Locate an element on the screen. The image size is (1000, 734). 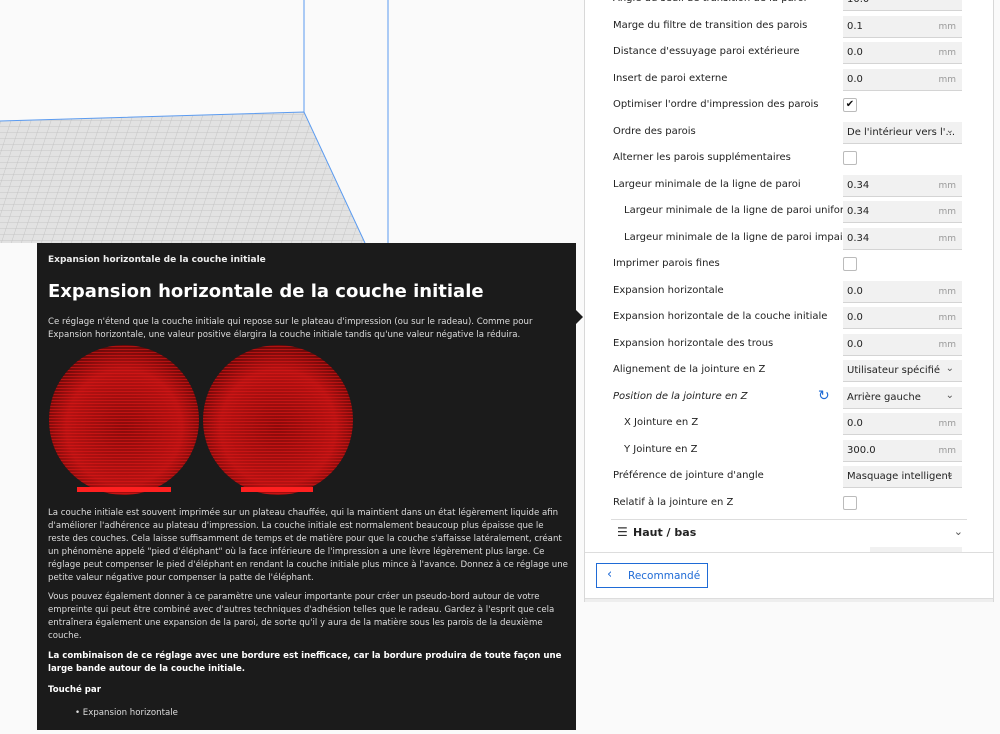
setting-row: Y Jointure en Z 300.0 mm is located at coordinates (789, 451).